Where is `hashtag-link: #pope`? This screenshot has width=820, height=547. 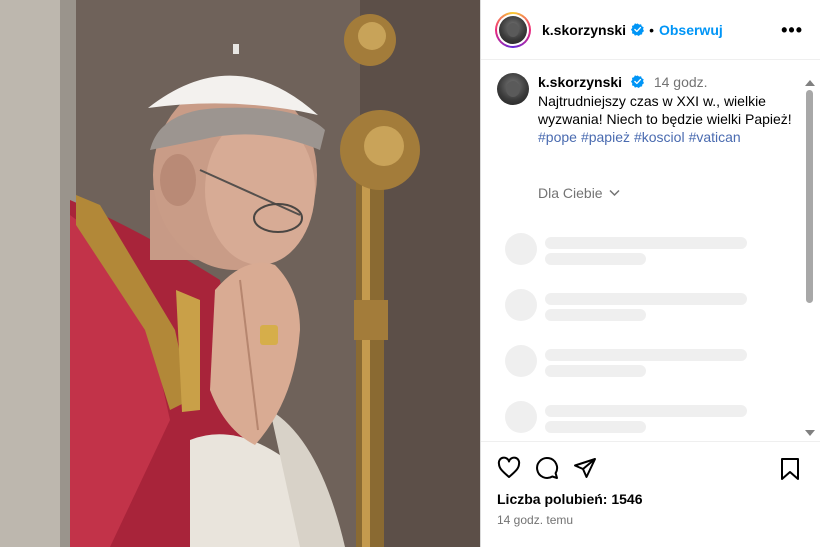 hashtag-link: #pope is located at coordinates (557, 137).